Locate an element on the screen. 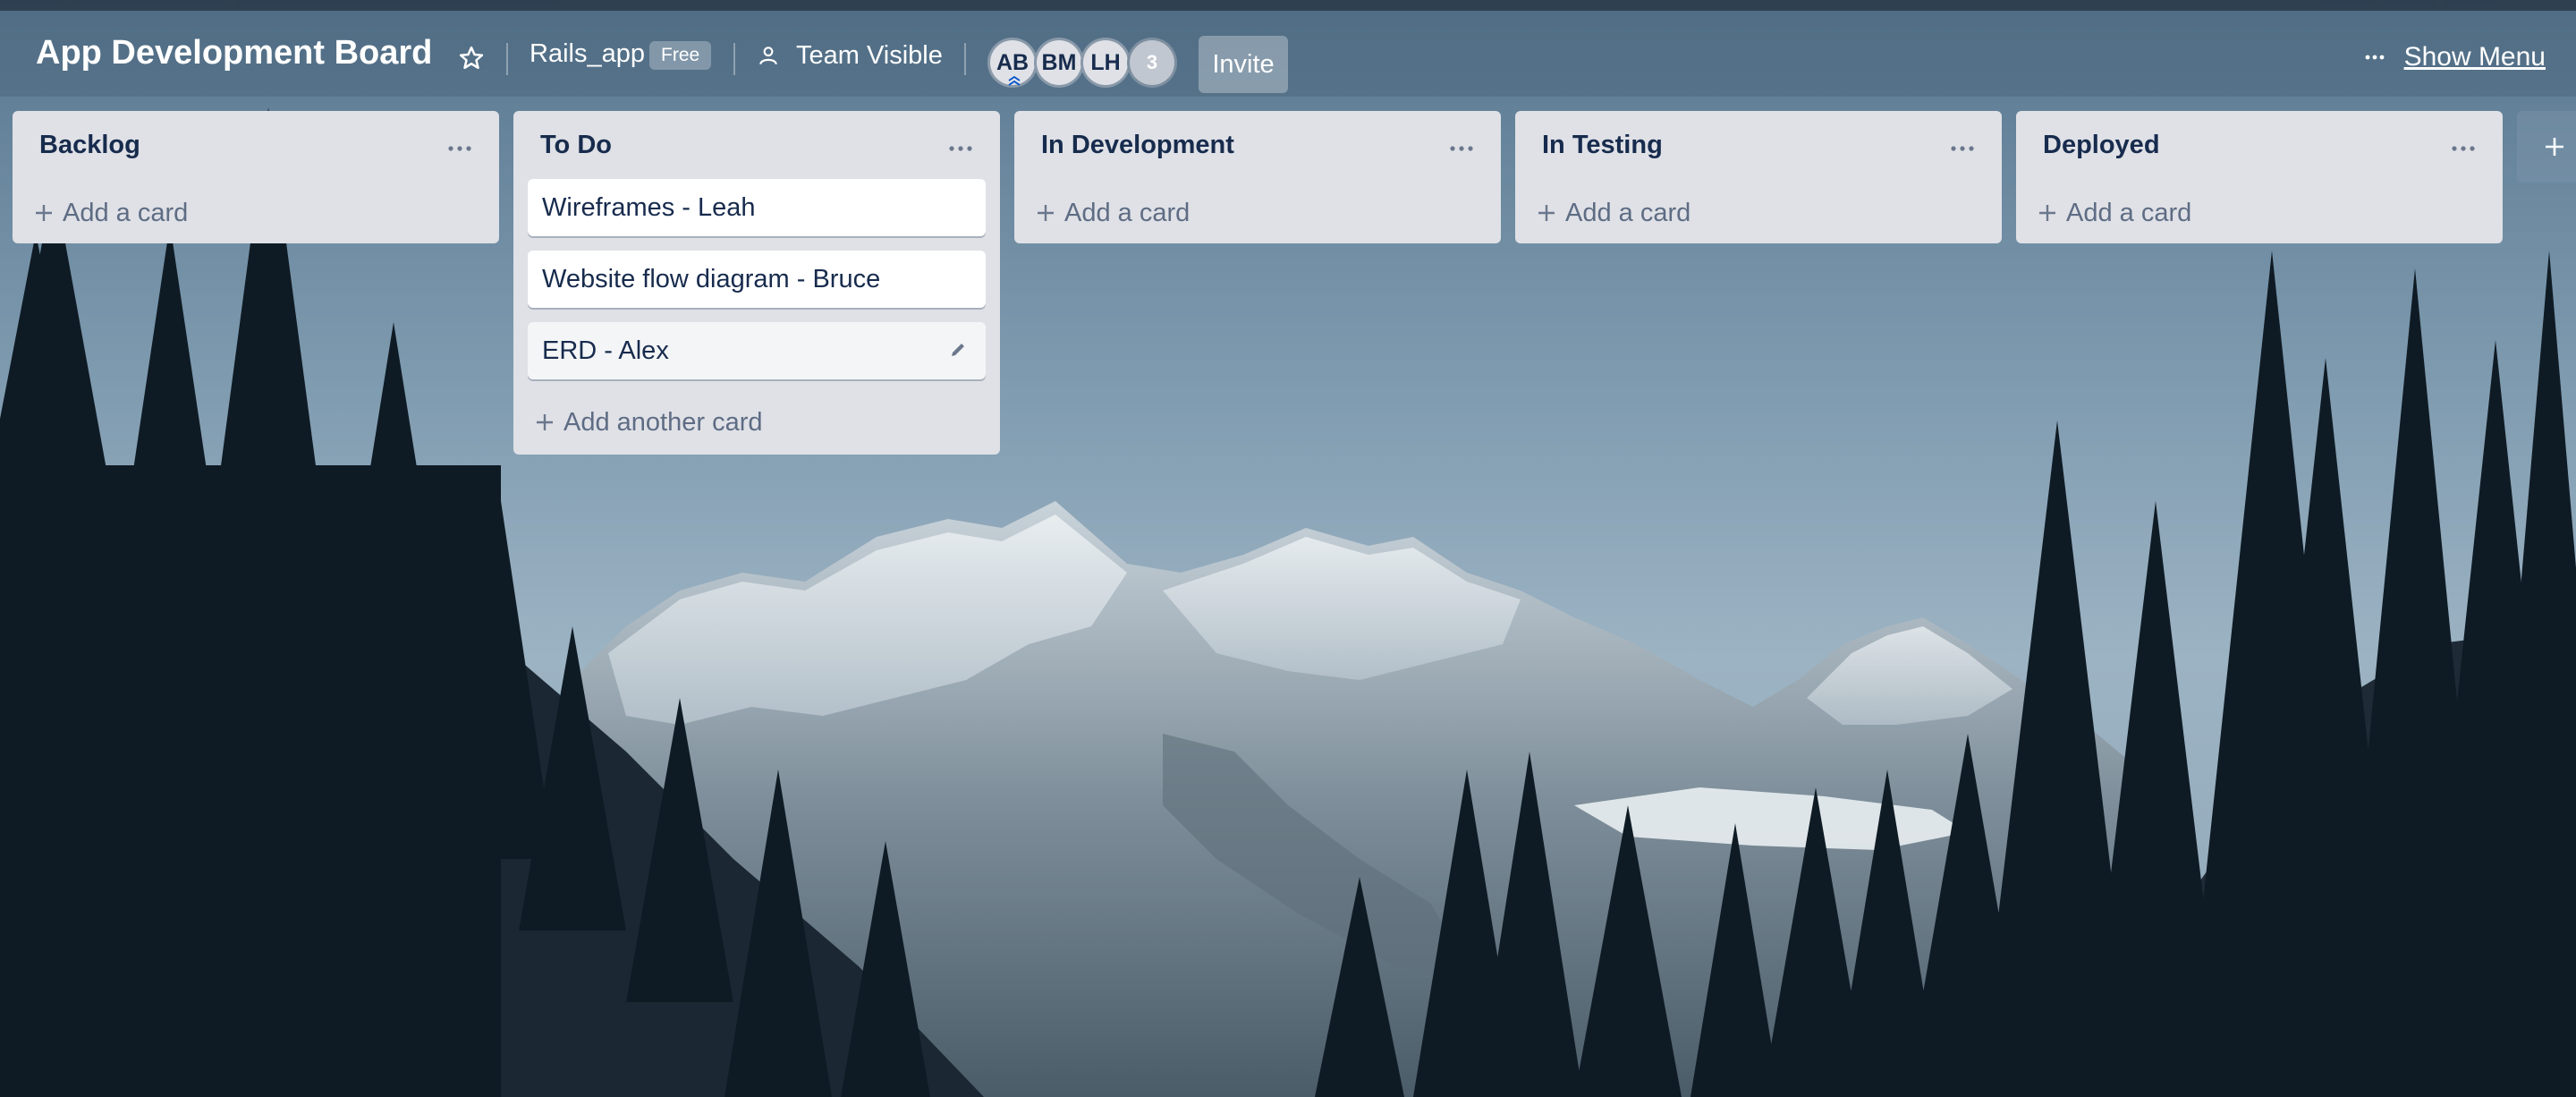 The width and height of the screenshot is (2576, 1097). card-title: Website flow diagram - Bruce is located at coordinates (711, 278).